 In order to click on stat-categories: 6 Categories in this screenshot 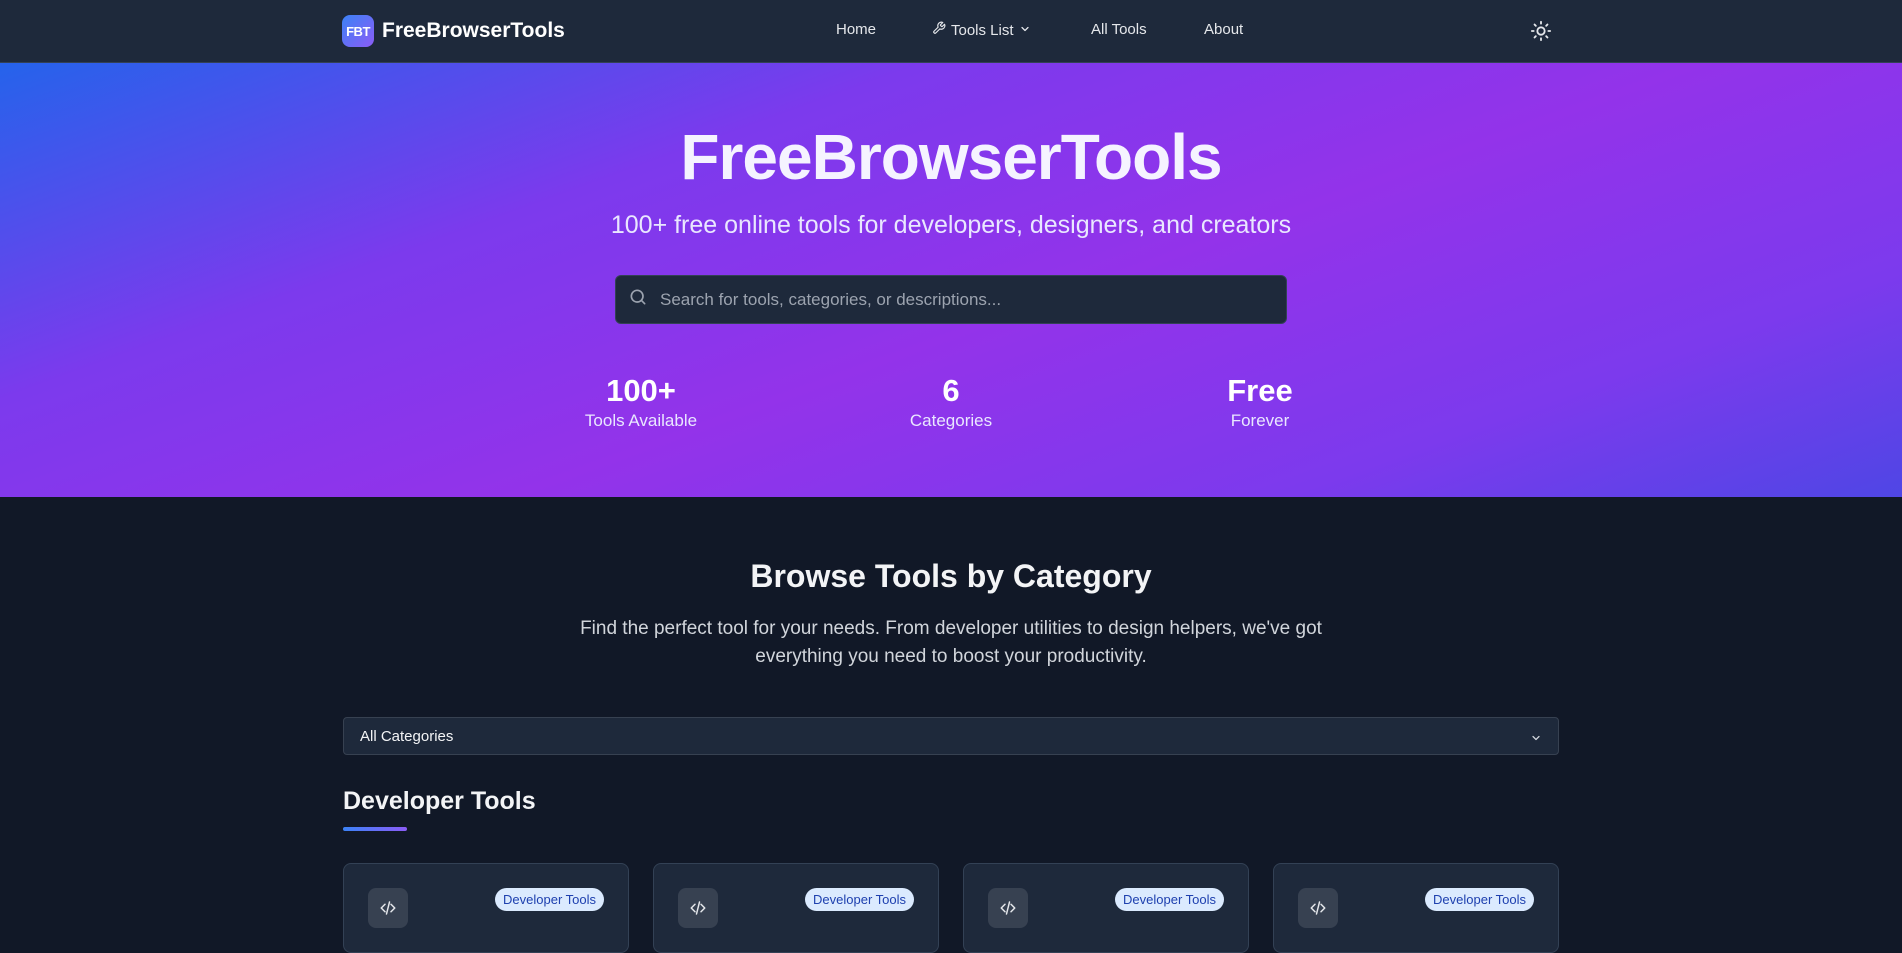, I will do `click(951, 402)`.